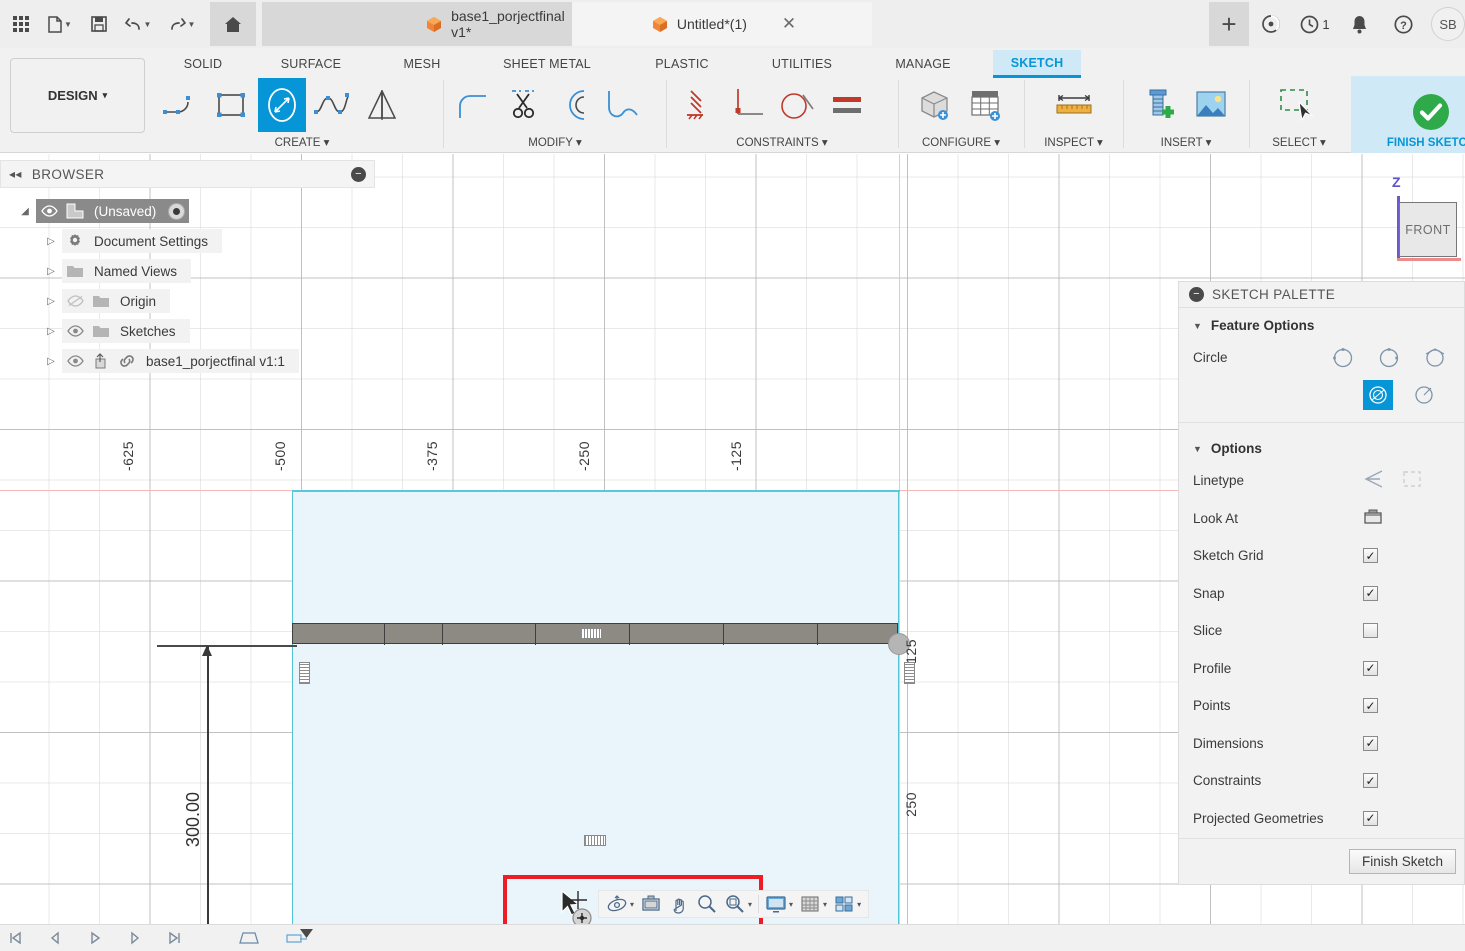 This screenshot has height=951, width=1465. I want to click on panel-create-label: CREATE ▾, so click(297, 142).